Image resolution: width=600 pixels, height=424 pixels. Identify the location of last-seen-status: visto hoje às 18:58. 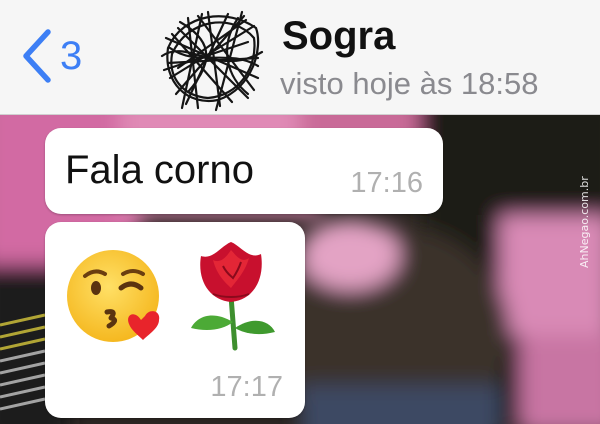
(409, 83).